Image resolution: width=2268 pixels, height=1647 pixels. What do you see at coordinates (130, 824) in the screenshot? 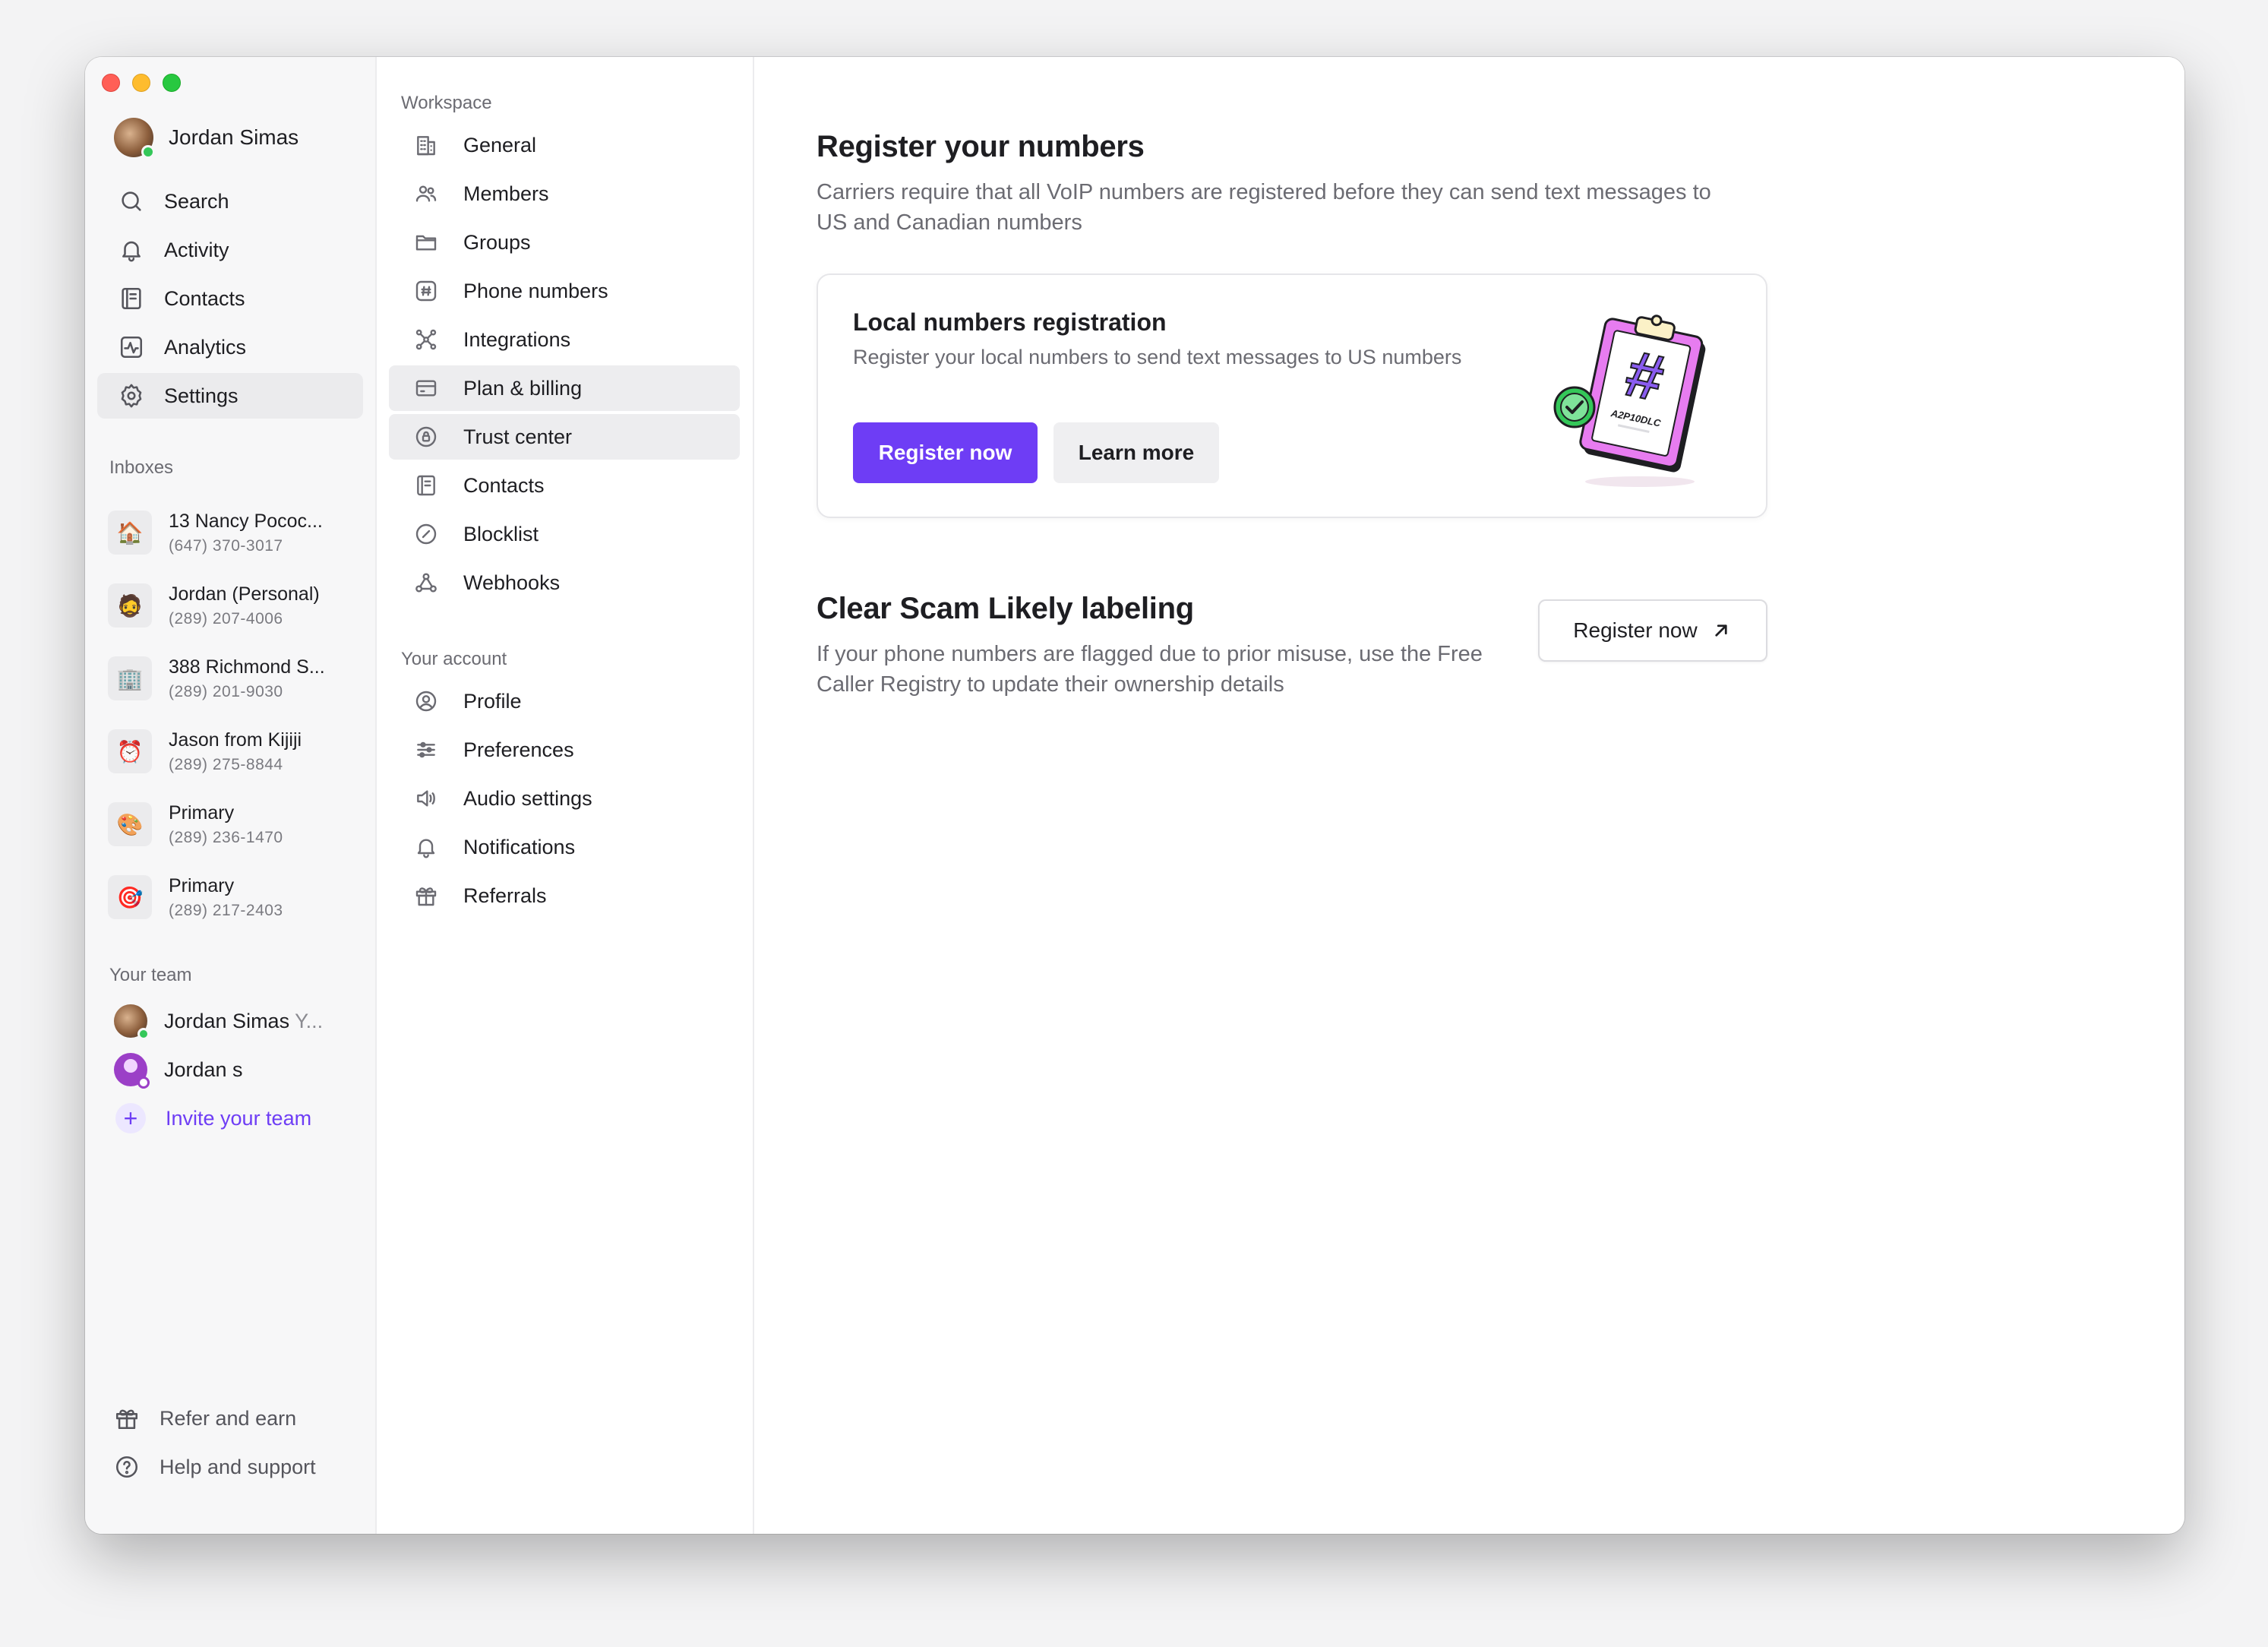
I see `inbox-emoji-icon: 🎨` at bounding box center [130, 824].